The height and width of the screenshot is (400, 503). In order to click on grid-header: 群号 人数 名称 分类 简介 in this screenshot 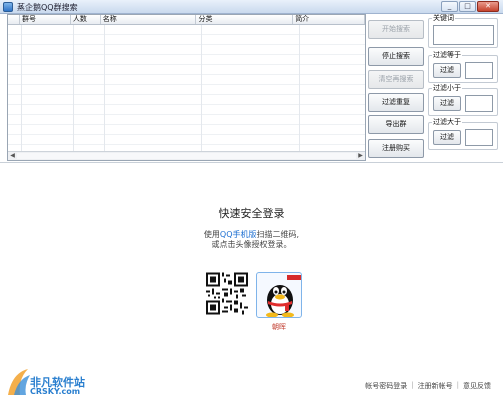, I will do `click(186, 20)`.